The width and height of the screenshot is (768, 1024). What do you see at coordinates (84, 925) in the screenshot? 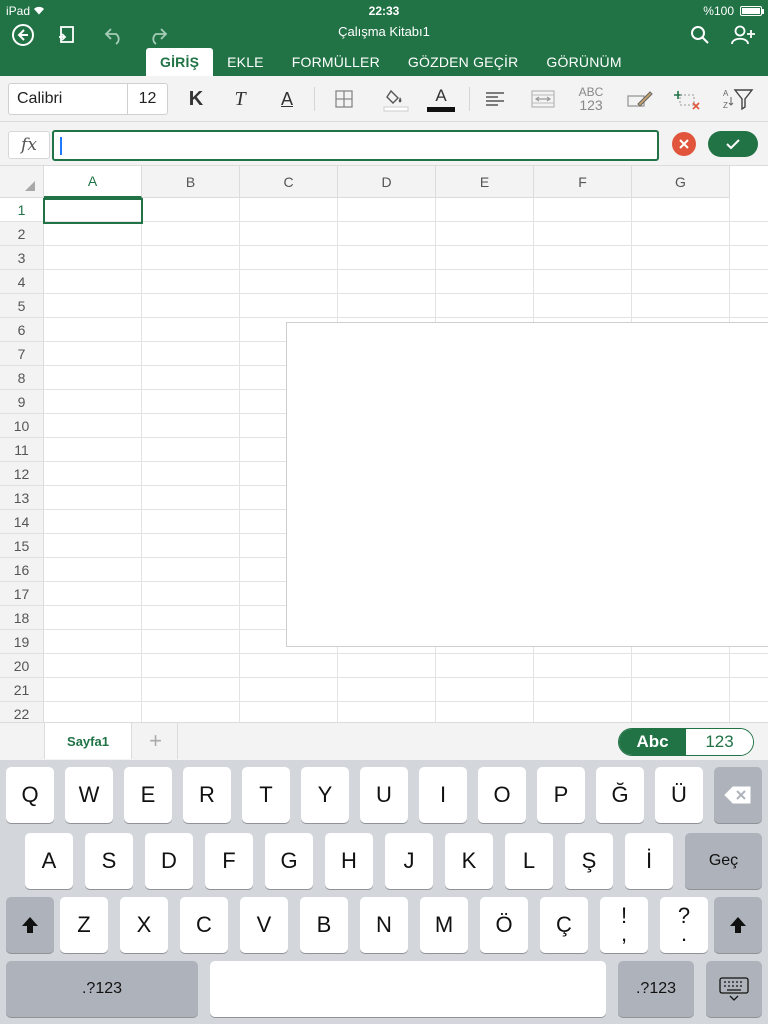
I see `key: Z` at bounding box center [84, 925].